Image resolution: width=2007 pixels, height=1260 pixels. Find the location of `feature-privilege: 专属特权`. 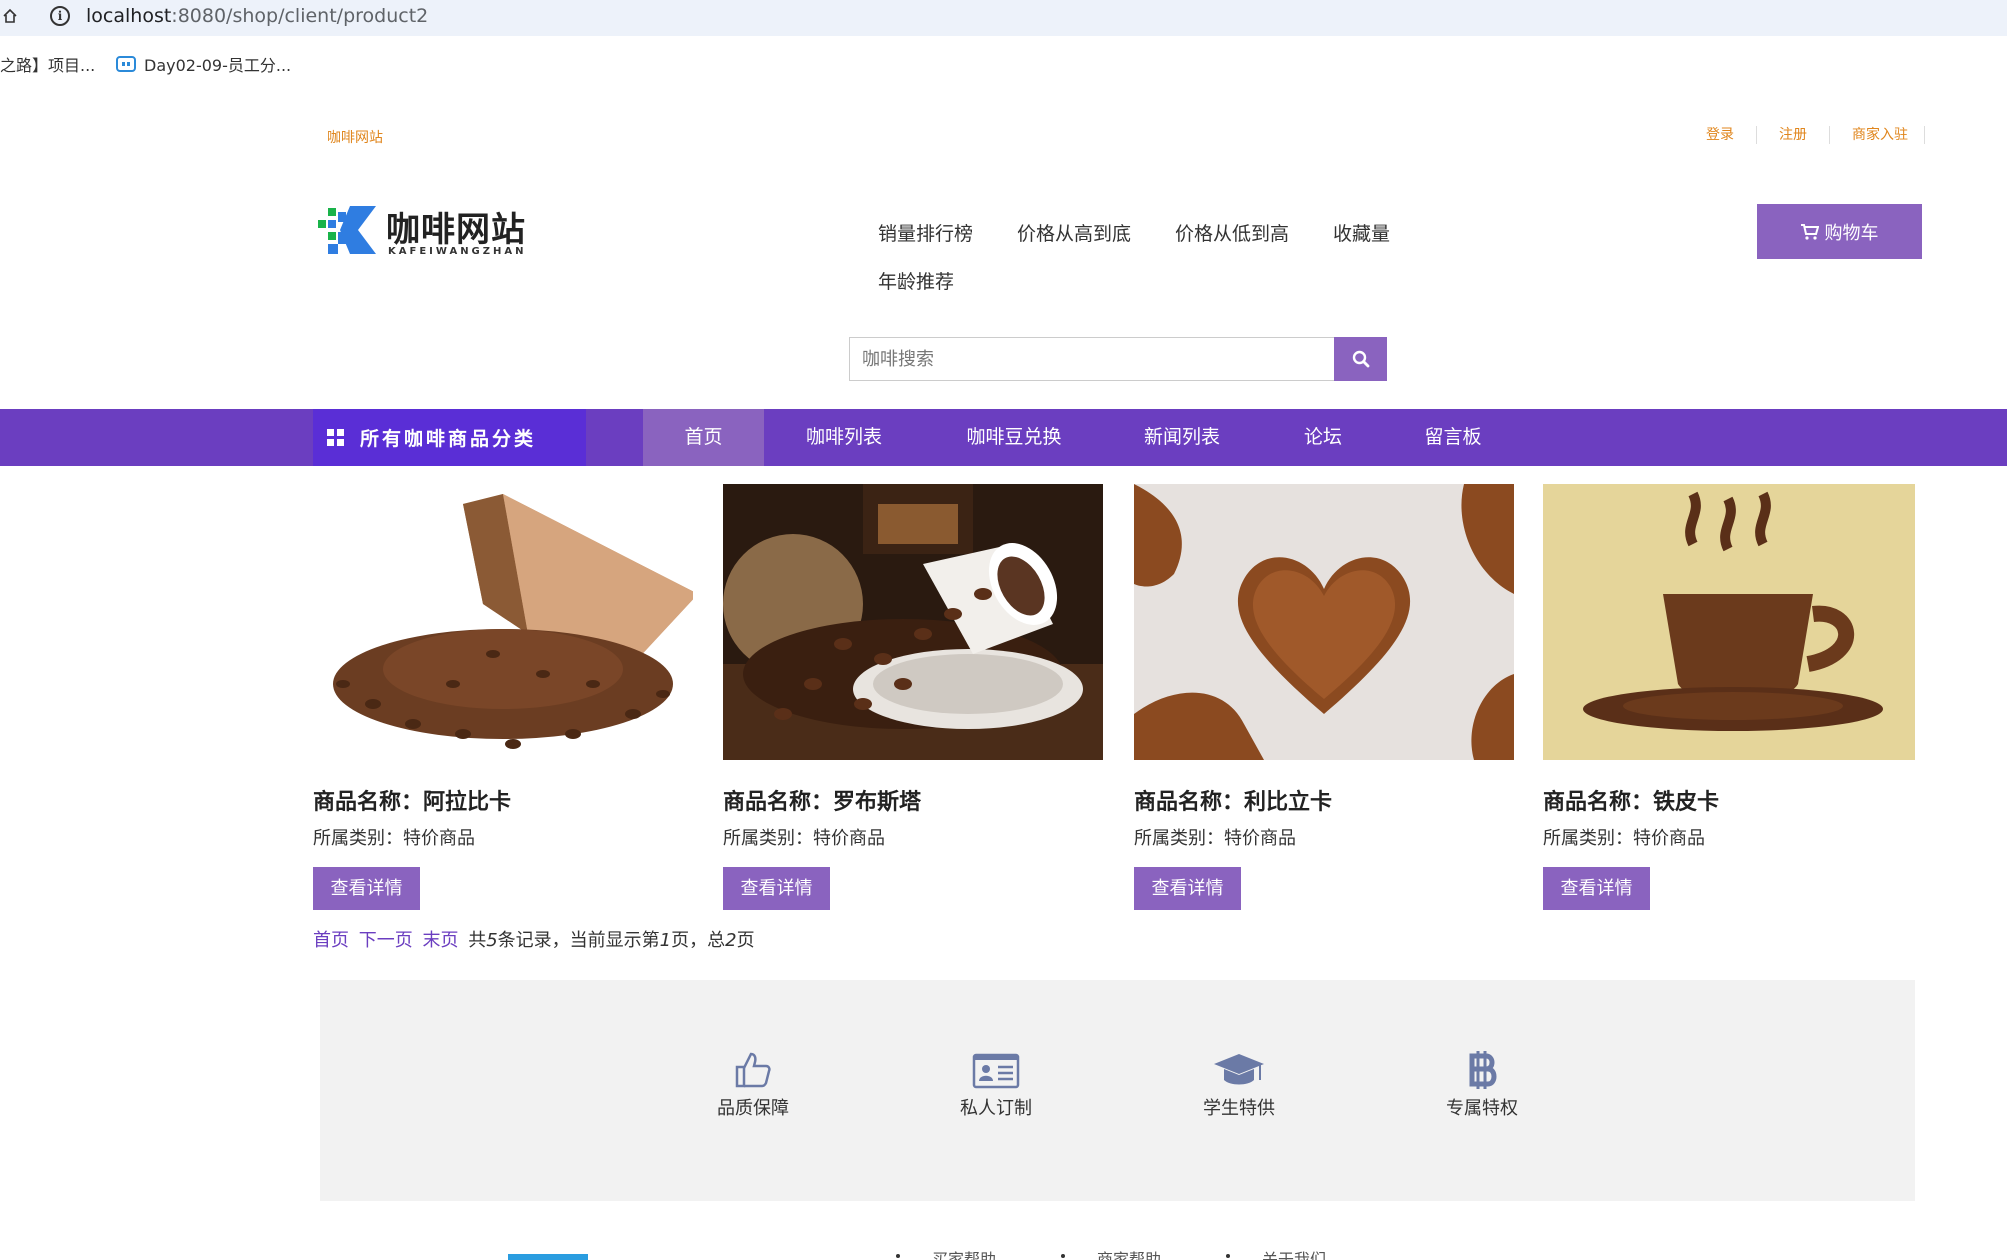

feature-privilege: 专属特权 is located at coordinates (1482, 1085).